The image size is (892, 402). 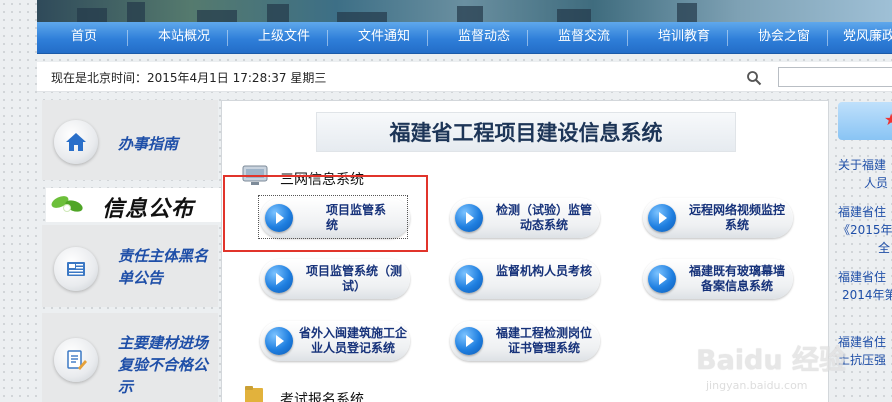 I want to click on inspection-certificate-button: 福建工程检测岗位证书管理系统, so click(x=525, y=341).